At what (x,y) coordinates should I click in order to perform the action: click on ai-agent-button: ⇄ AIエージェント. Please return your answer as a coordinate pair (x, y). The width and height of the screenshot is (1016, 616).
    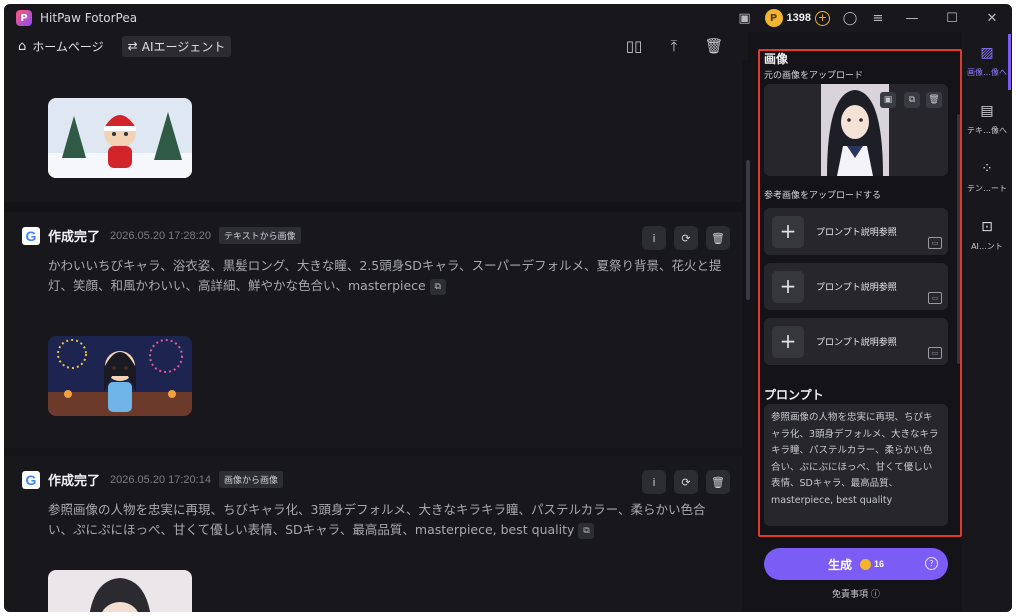
    Looking at the image, I should click on (176, 46).